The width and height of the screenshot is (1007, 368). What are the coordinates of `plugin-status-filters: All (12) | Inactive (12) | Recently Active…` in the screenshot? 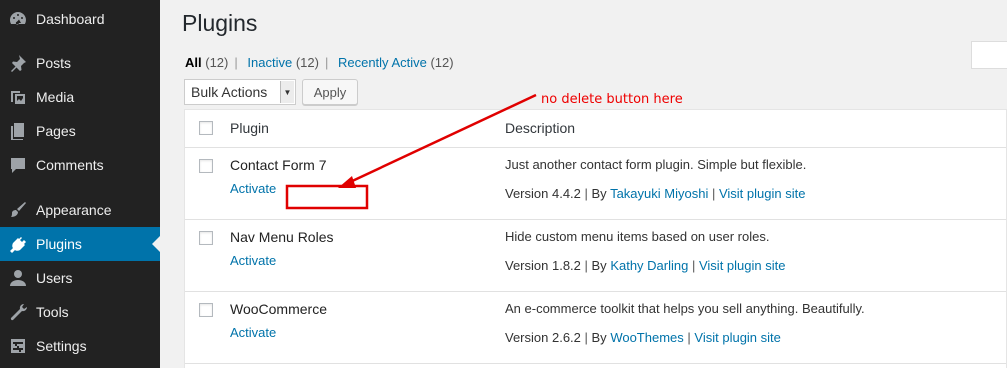 It's located at (319, 62).